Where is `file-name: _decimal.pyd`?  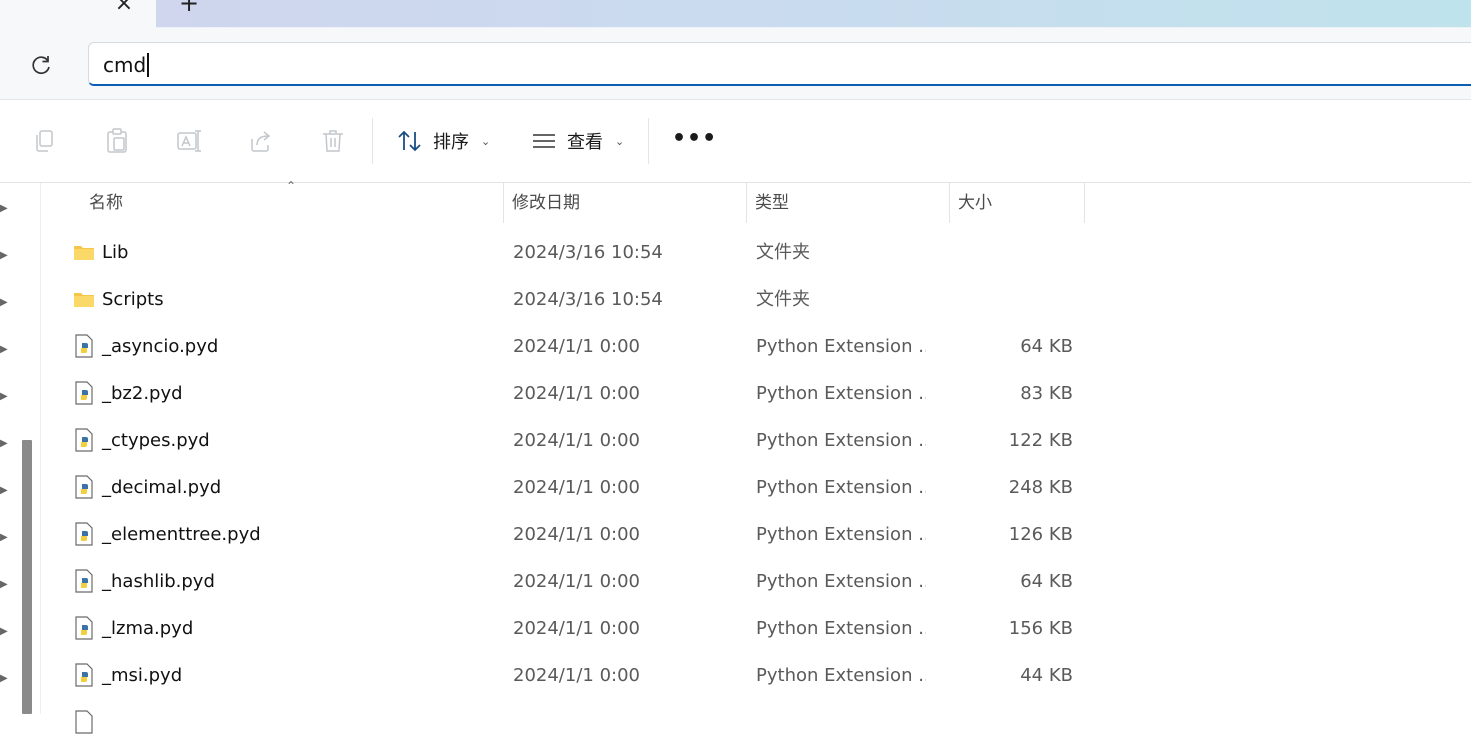 file-name: _decimal.pyd is located at coordinates (162, 487).